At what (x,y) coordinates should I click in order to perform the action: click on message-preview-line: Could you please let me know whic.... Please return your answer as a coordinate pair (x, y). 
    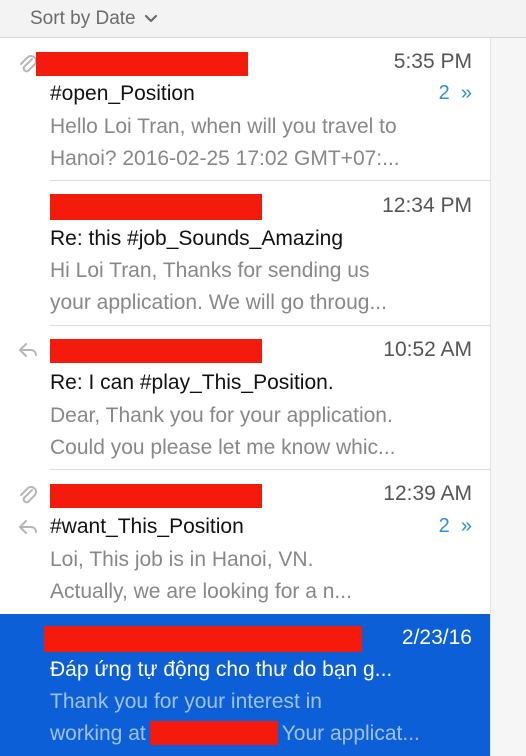
    Looking at the image, I should click on (223, 447).